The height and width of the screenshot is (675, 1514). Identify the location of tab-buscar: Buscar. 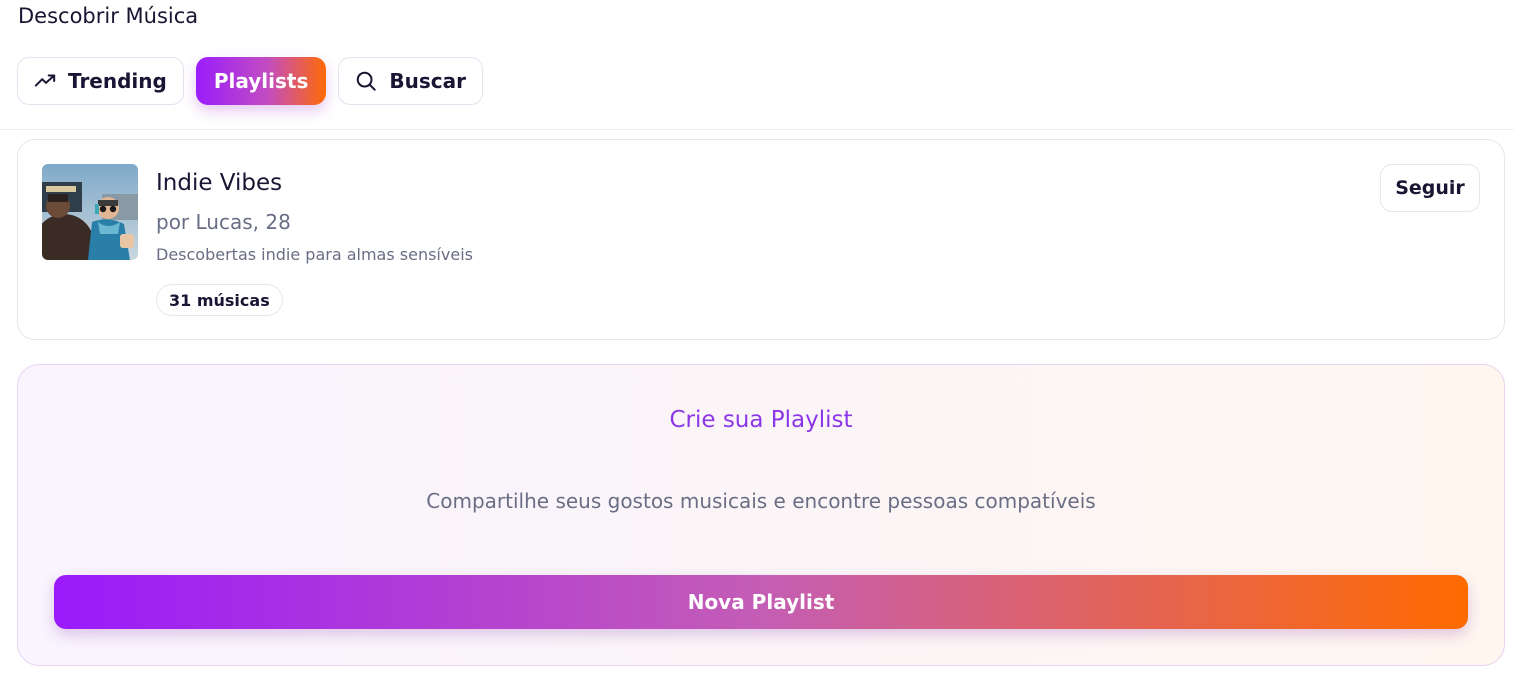
(410, 81).